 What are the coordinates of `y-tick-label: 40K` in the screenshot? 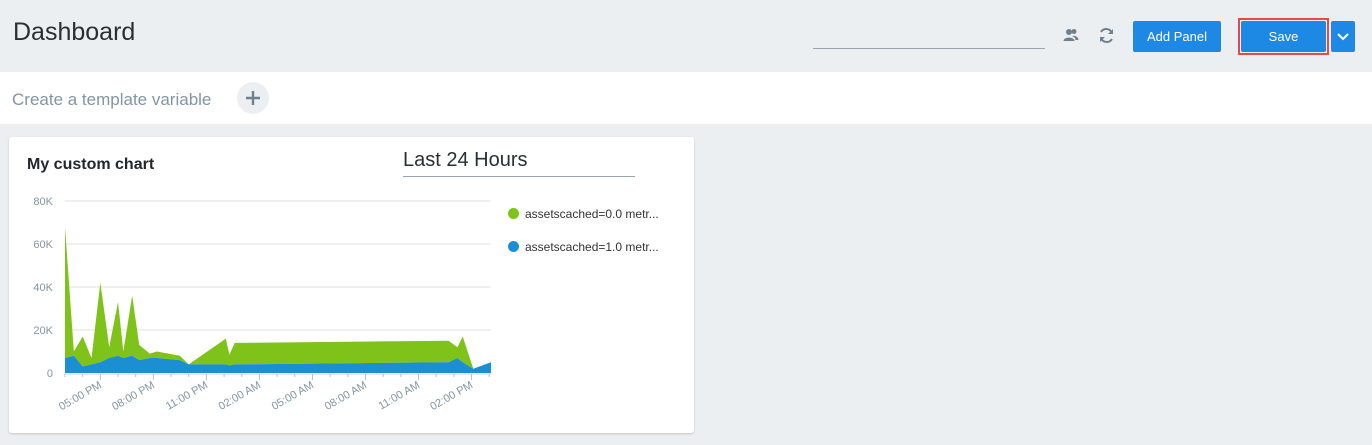 It's located at (43, 288).